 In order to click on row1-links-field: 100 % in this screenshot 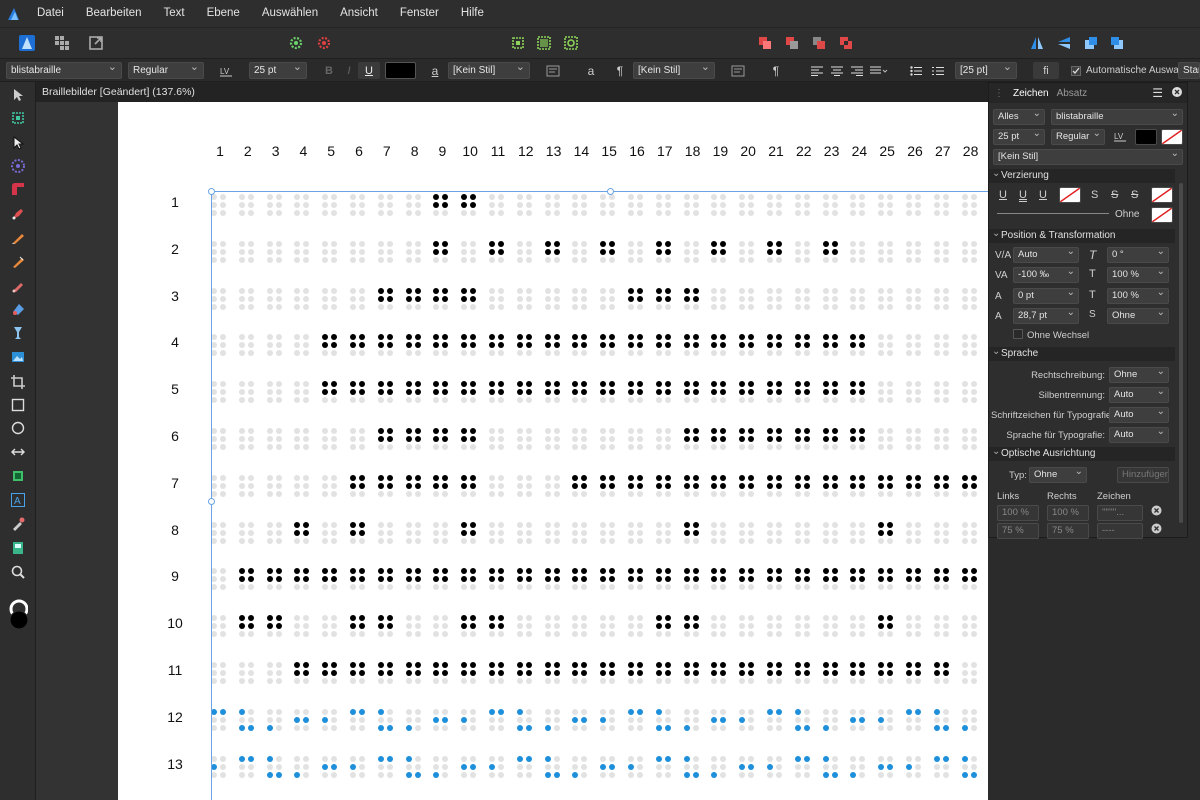, I will do `click(1018, 513)`.